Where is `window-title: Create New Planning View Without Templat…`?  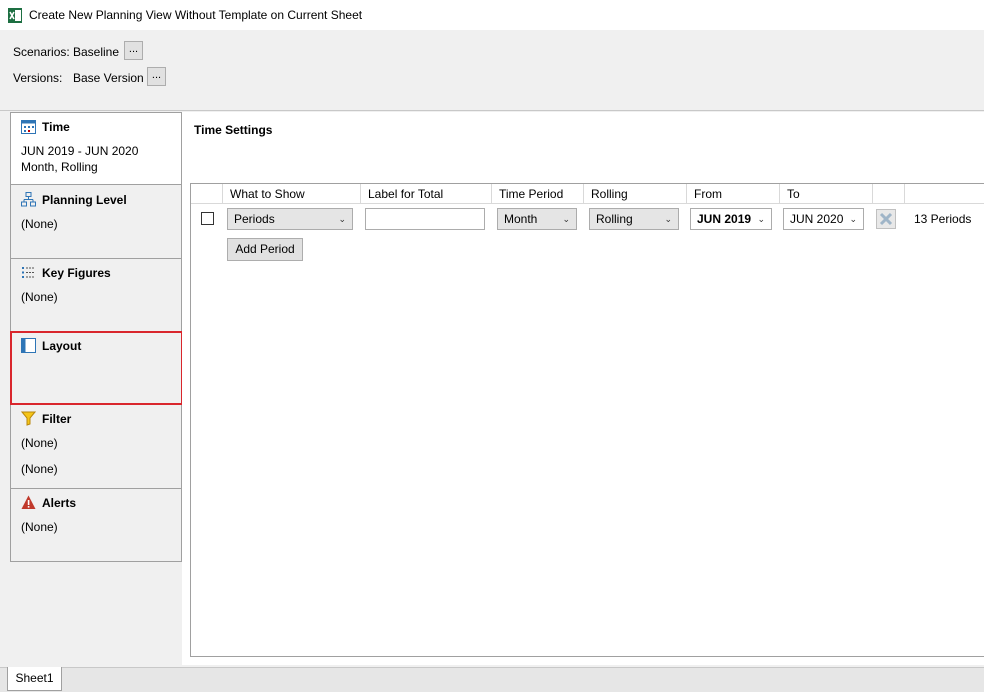
window-title: Create New Planning View Without Templat… is located at coordinates (196, 15).